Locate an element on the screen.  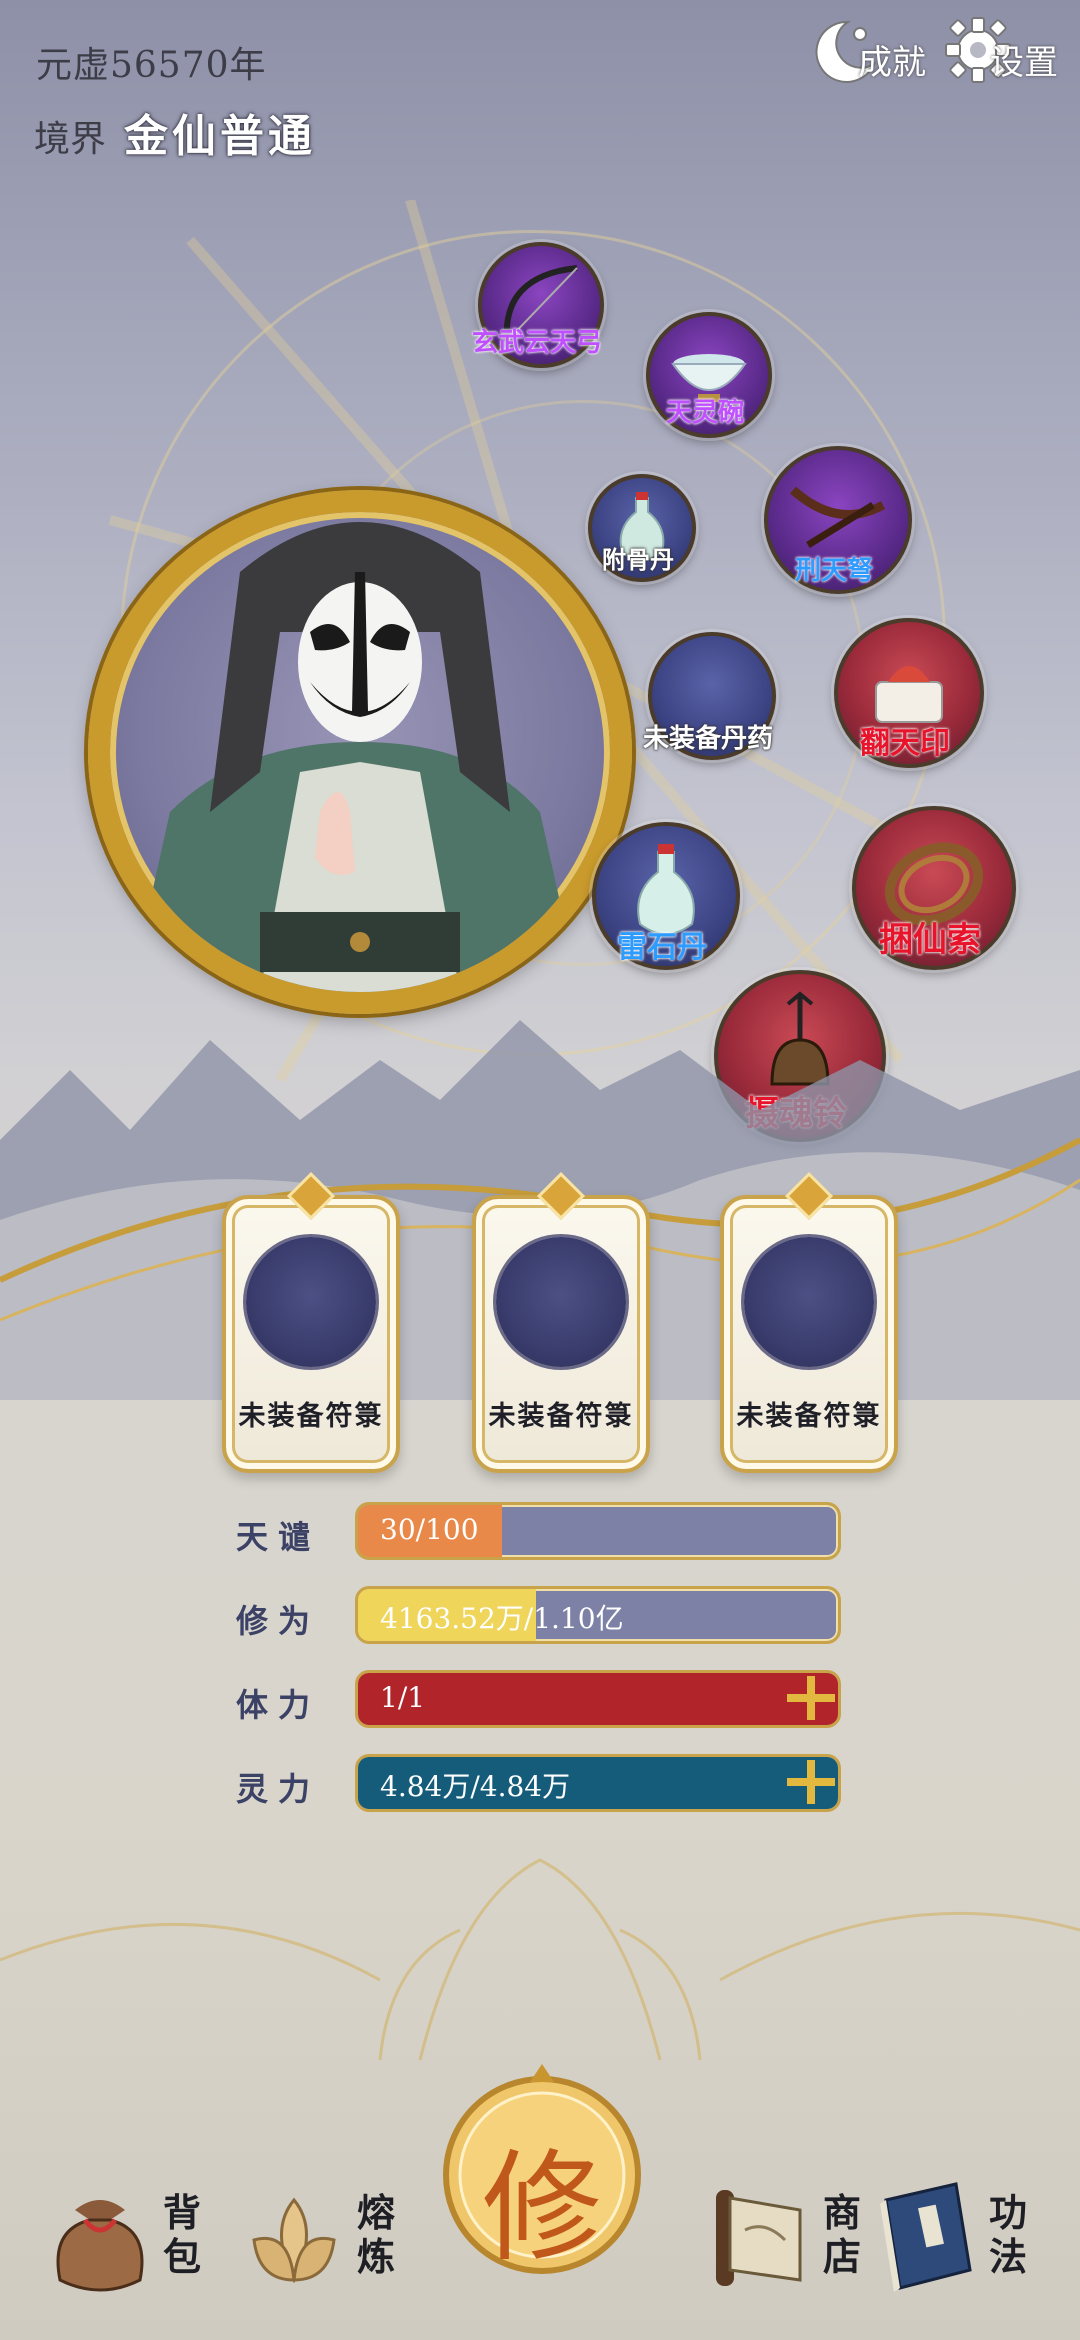
add-stamina-button is located at coordinates (811, 1698).